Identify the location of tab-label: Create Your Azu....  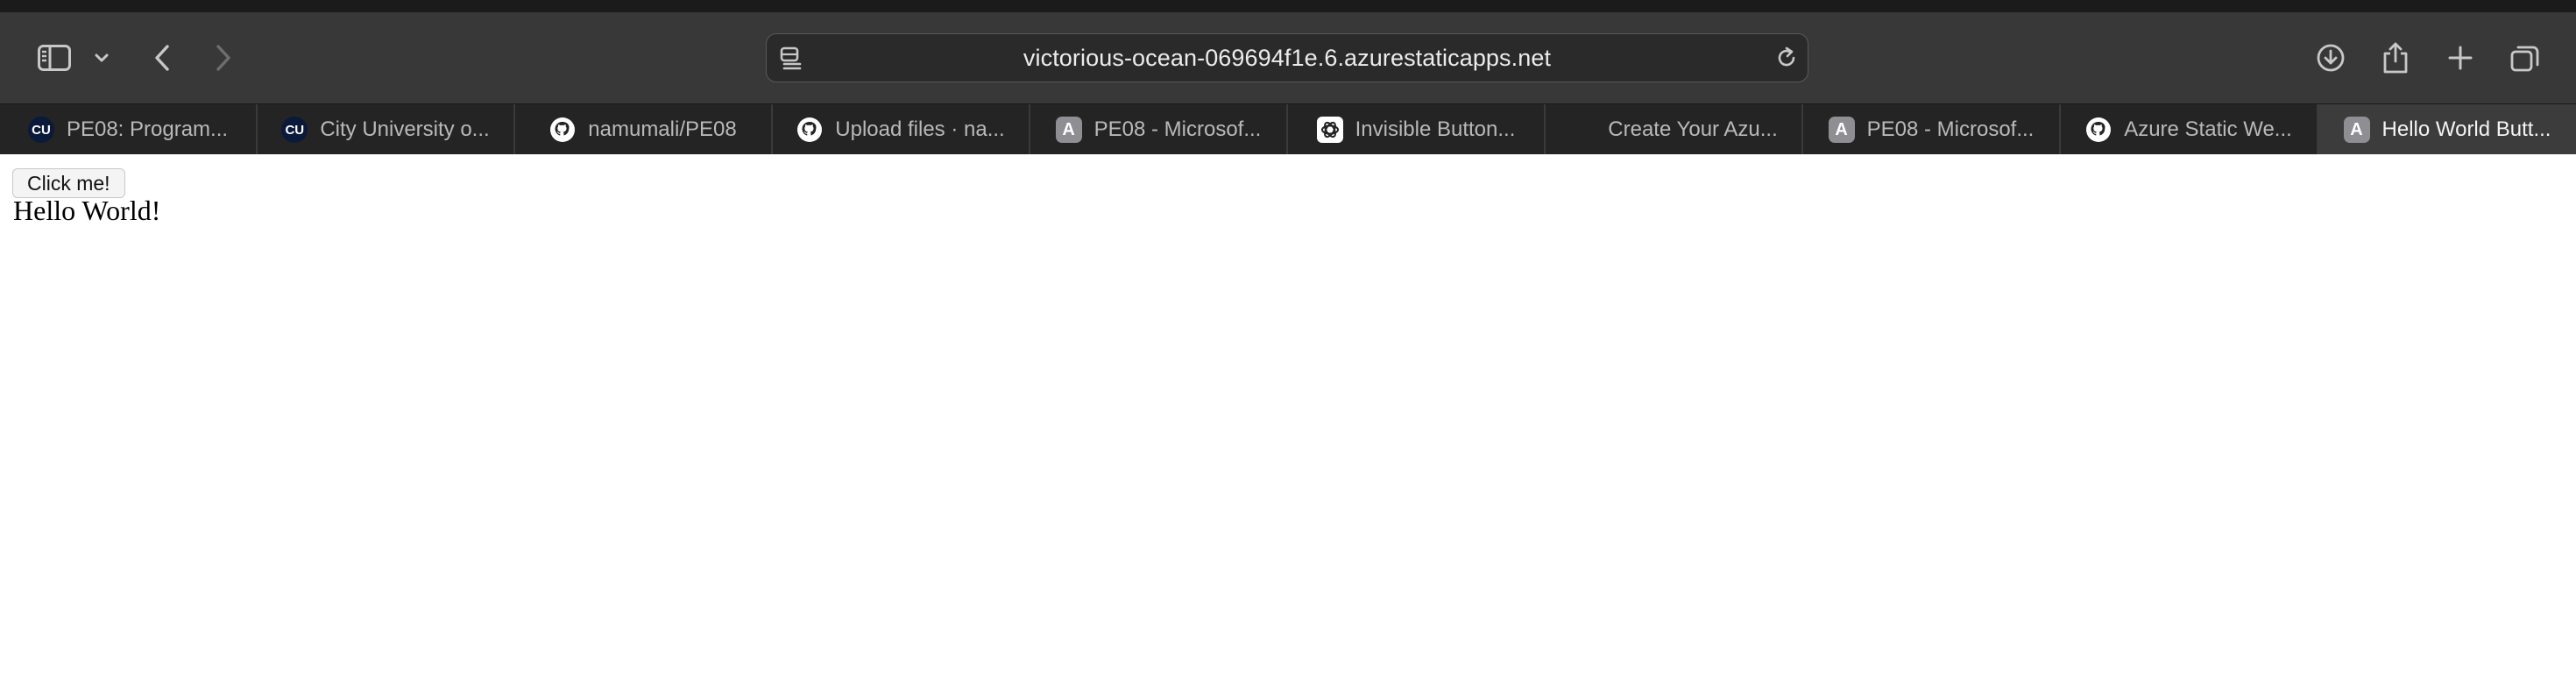
(1693, 129).